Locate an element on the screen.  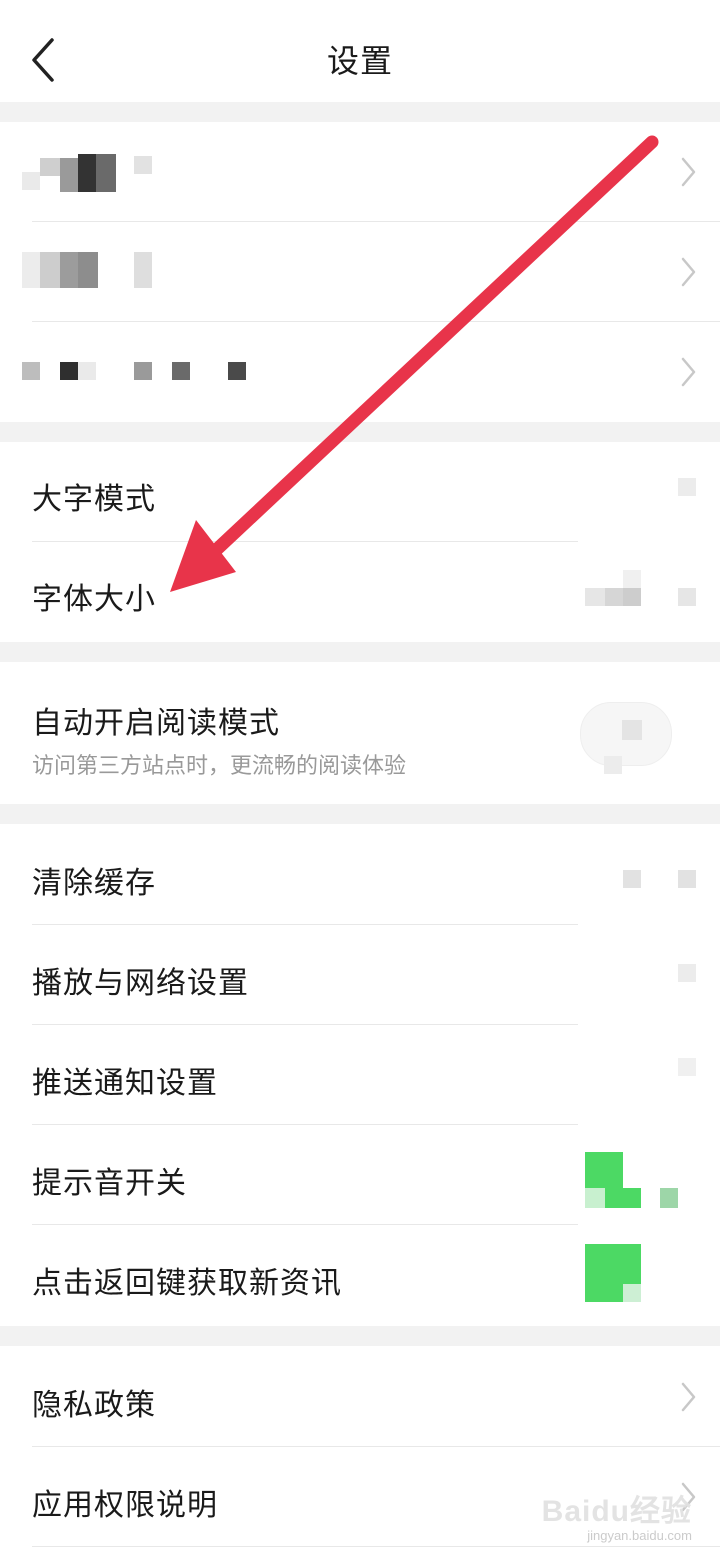
font-size-row: 字体大小 is located at coordinates (360, 592).